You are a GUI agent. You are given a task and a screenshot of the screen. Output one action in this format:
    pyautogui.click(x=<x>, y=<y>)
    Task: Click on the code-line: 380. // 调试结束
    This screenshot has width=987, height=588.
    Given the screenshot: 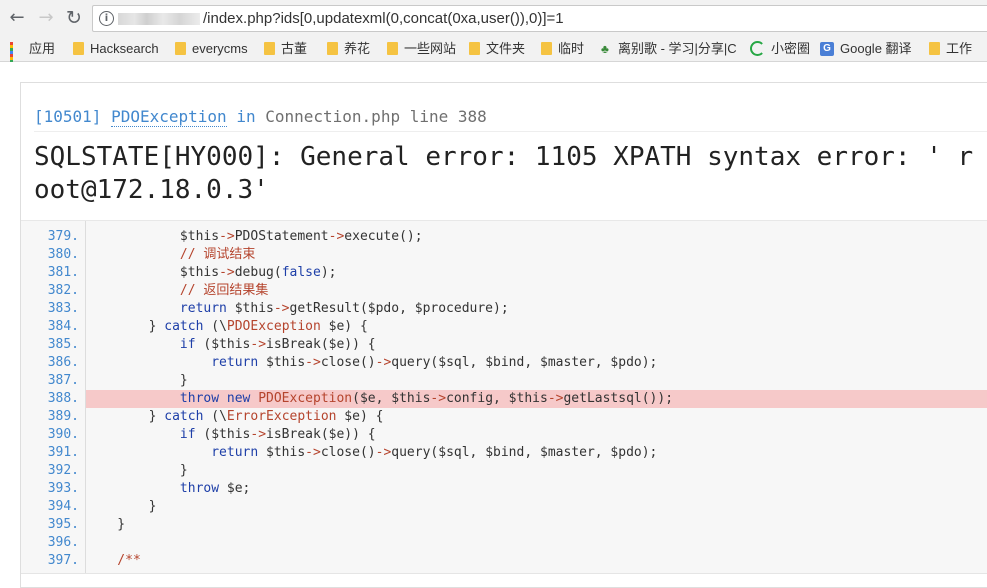 What is the action you would take?
    pyautogui.click(x=504, y=255)
    